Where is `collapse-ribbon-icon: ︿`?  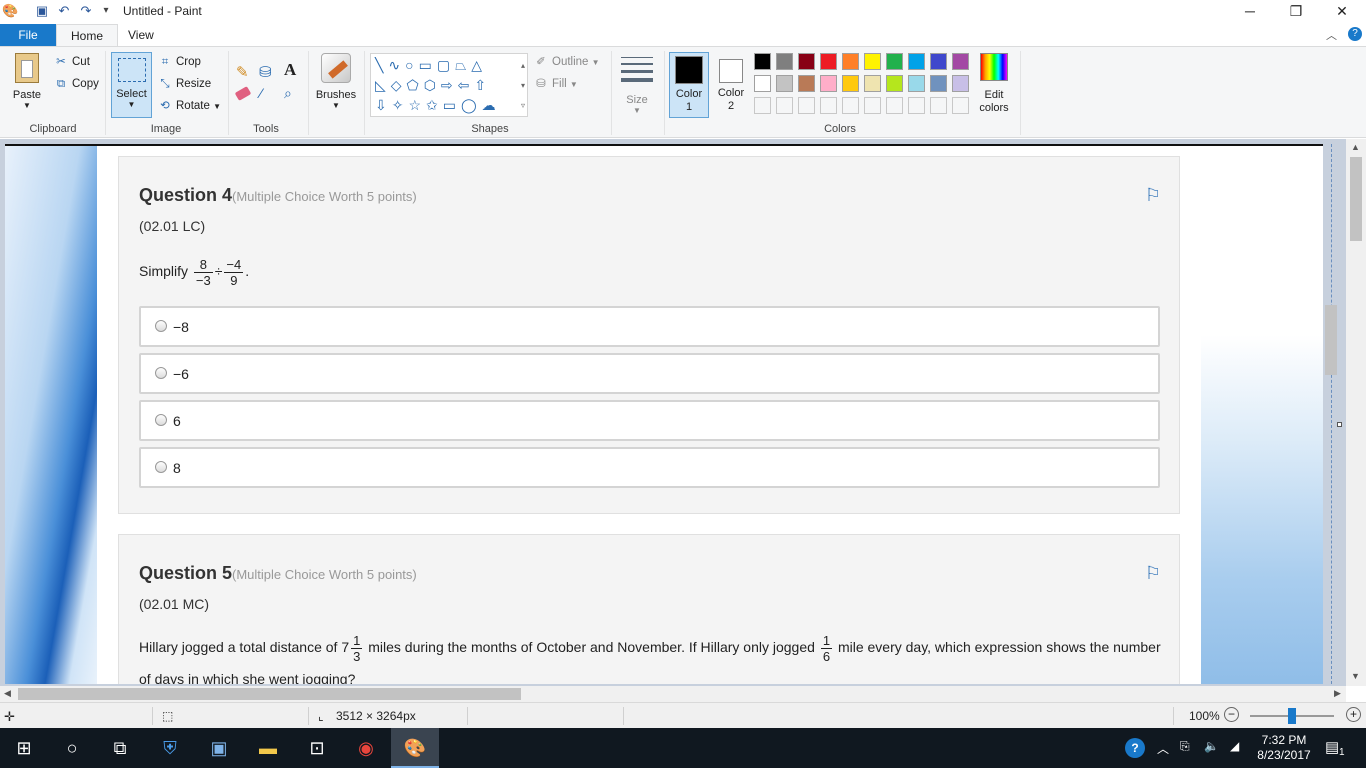 collapse-ribbon-icon: ︿ is located at coordinates (1331, 35).